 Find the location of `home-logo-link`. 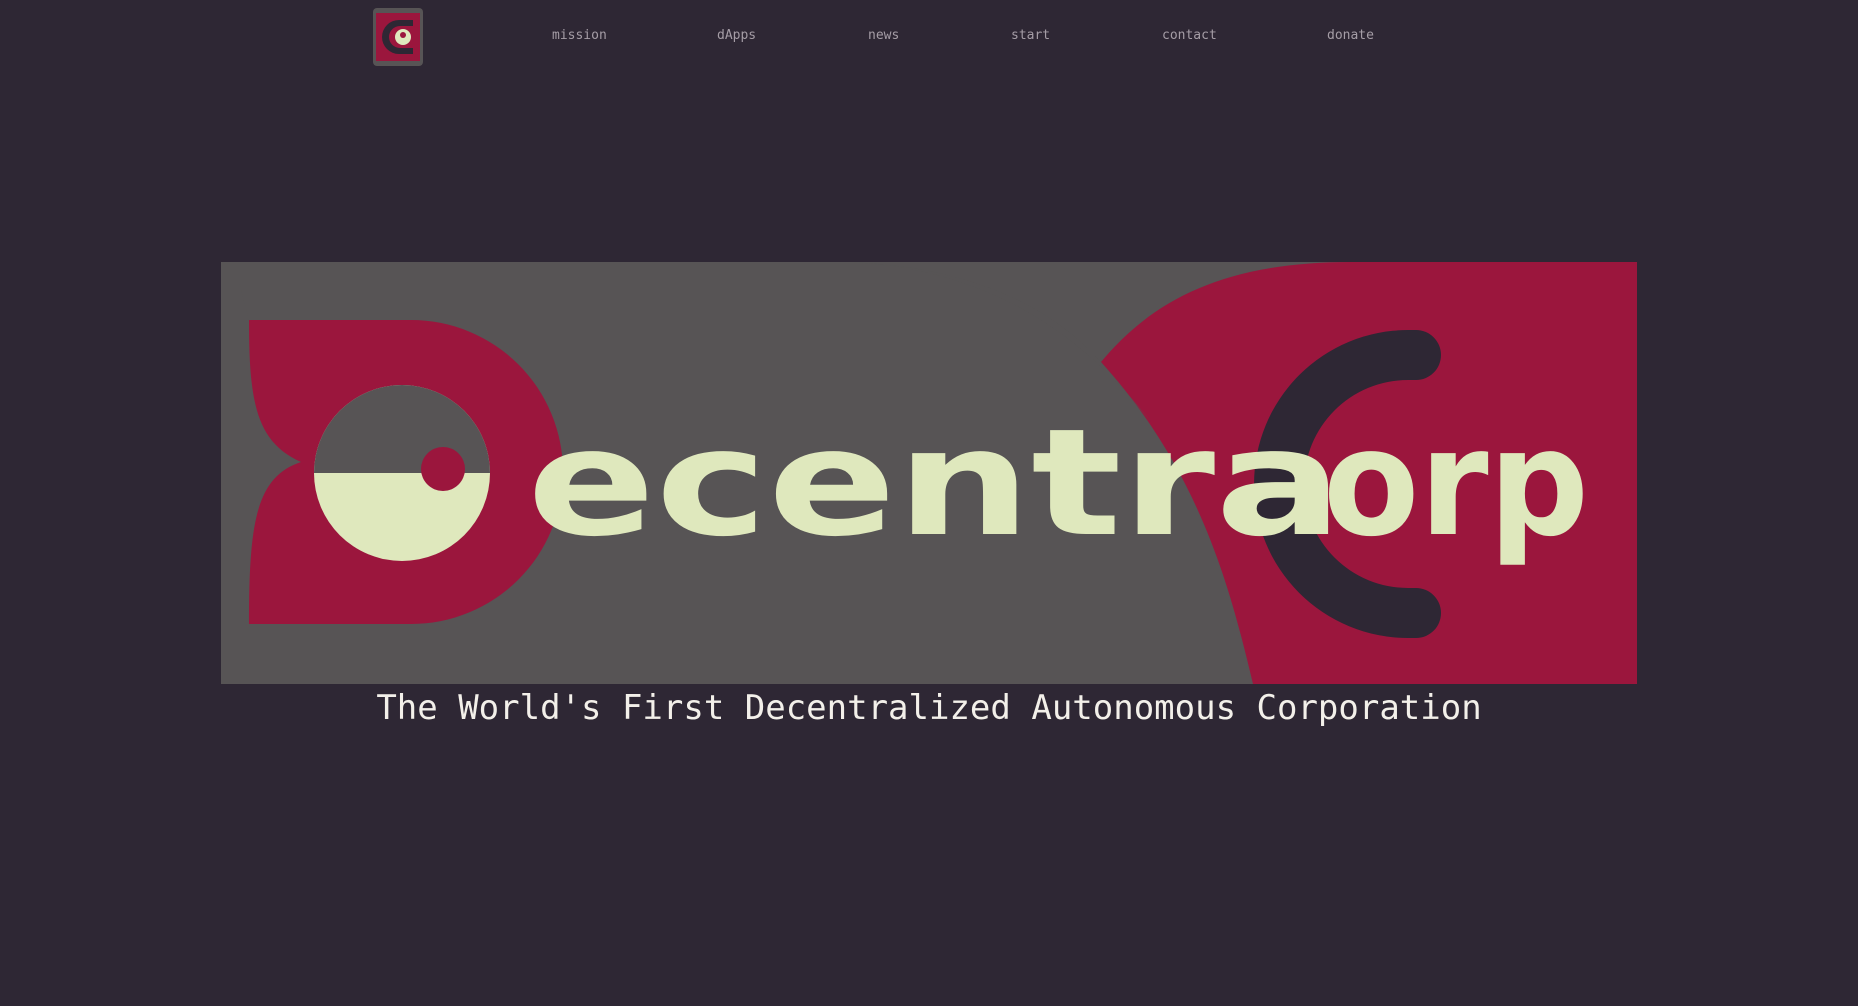

home-logo-link is located at coordinates (398, 37).